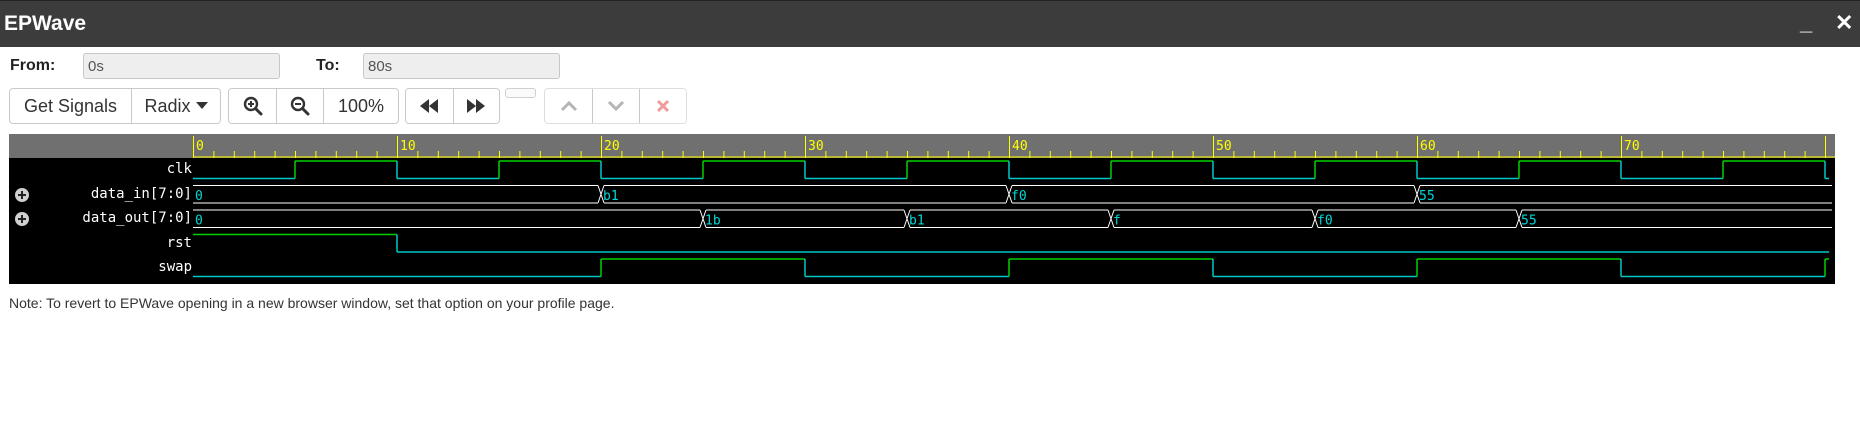 This screenshot has height=422, width=1860. I want to click on chevron-down-icon, so click(616, 106).